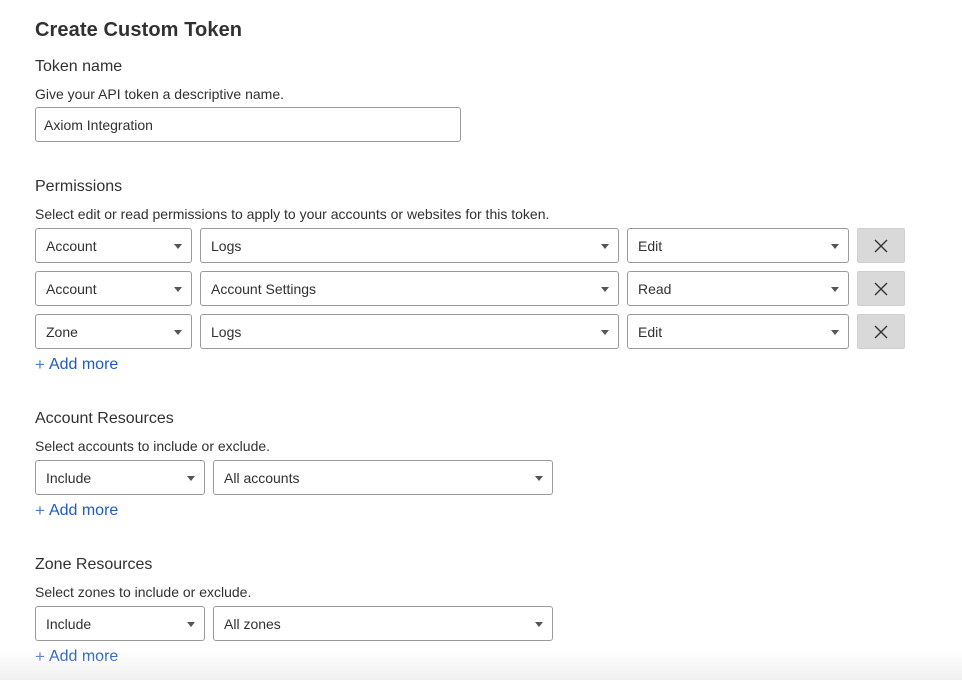  I want to click on account-resource-target-select: All accounts, so click(383, 477).